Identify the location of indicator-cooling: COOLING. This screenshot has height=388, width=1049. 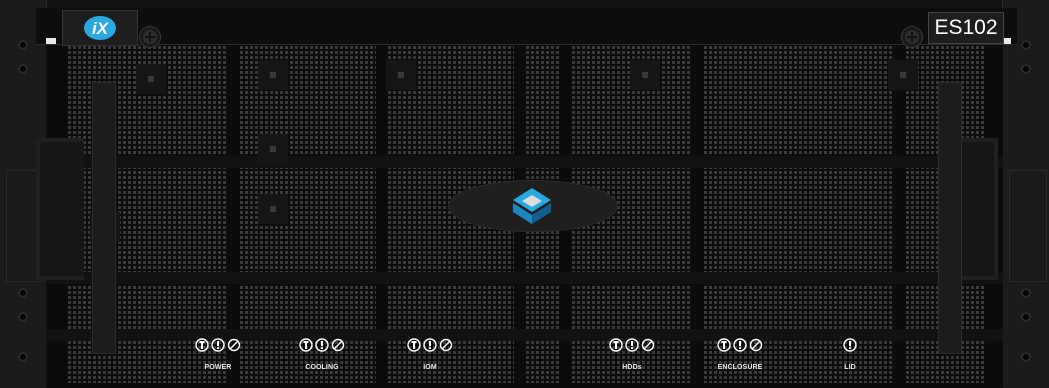
(322, 354).